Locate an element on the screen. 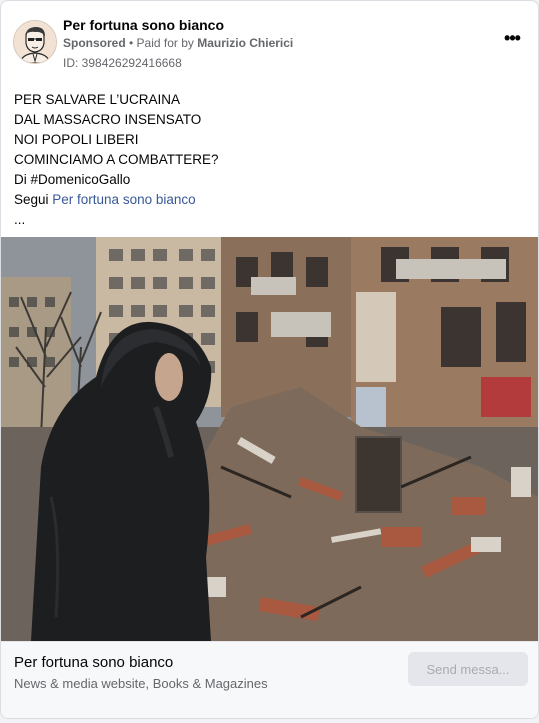 The height and width of the screenshot is (723, 539). follow-line: Segui Per fortuna sono bianco is located at coordinates (270, 200).